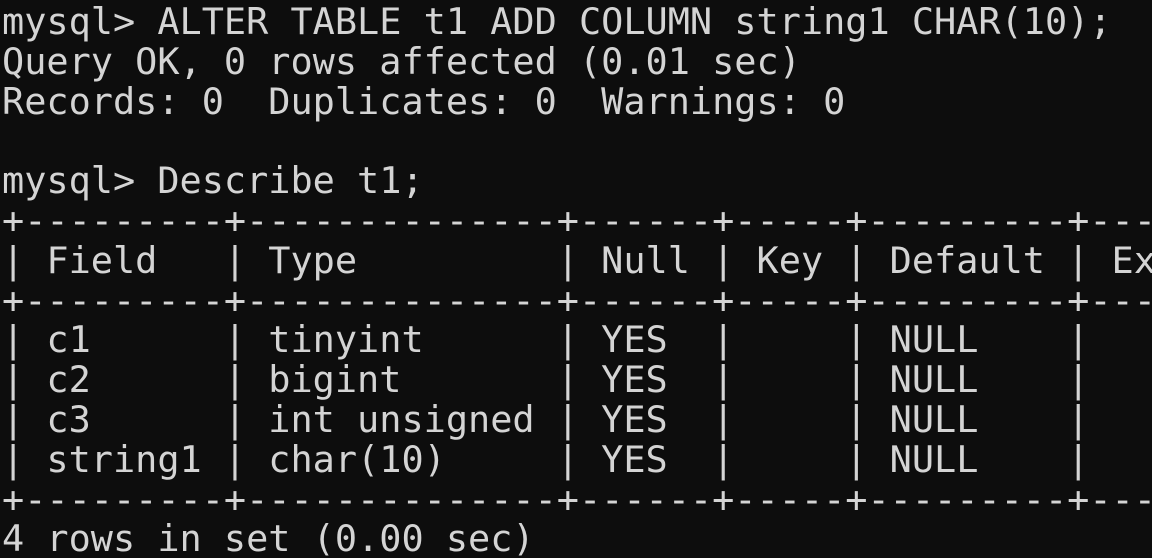 The height and width of the screenshot is (558, 1152). I want to click on table-row: | string1 | char(10) | YES | | NULL | |, so click(577, 459).